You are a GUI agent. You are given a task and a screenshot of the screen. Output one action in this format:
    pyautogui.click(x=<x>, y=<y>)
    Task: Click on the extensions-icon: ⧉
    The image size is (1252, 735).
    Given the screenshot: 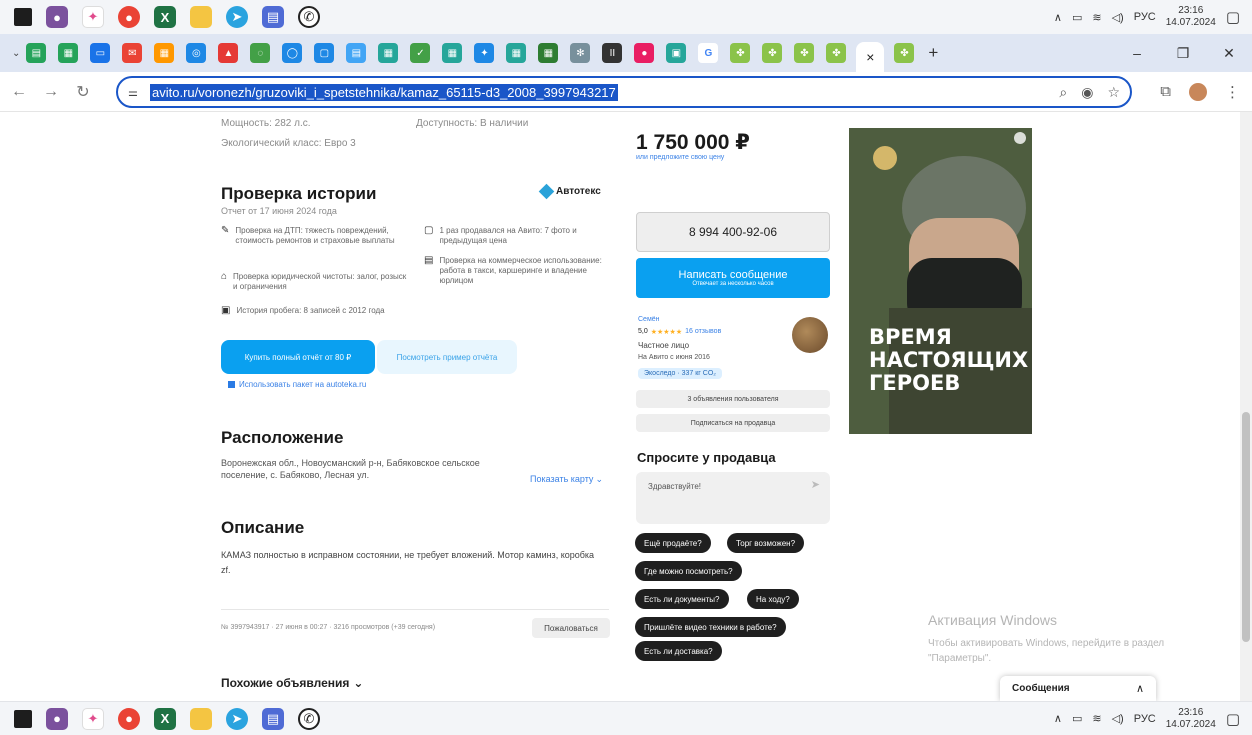 What is the action you would take?
    pyautogui.click(x=1165, y=91)
    